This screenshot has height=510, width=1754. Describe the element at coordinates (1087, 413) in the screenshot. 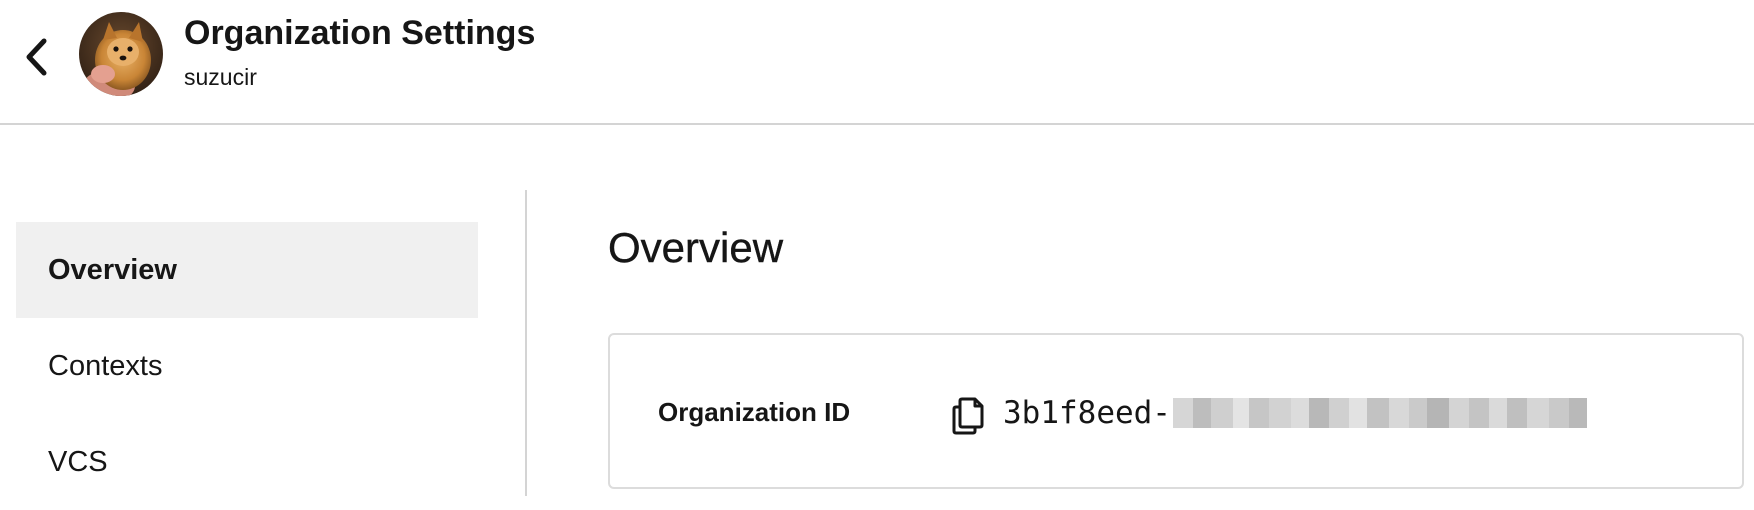

I see `organization-id-prefix: 3b1f8eed-` at that location.